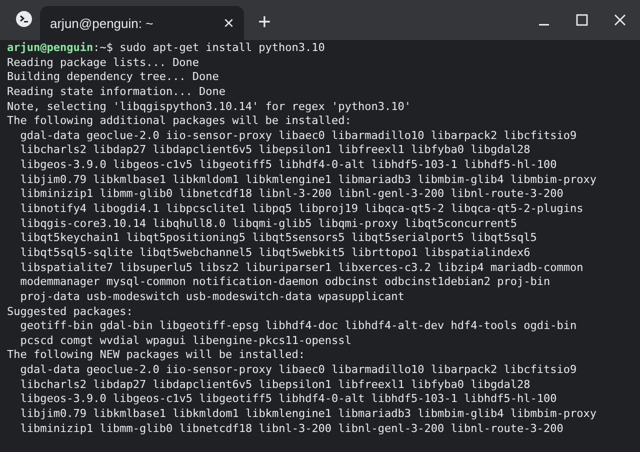  What do you see at coordinates (113, 77) in the screenshot?
I see `output-line: Building dependency tree... Done` at bounding box center [113, 77].